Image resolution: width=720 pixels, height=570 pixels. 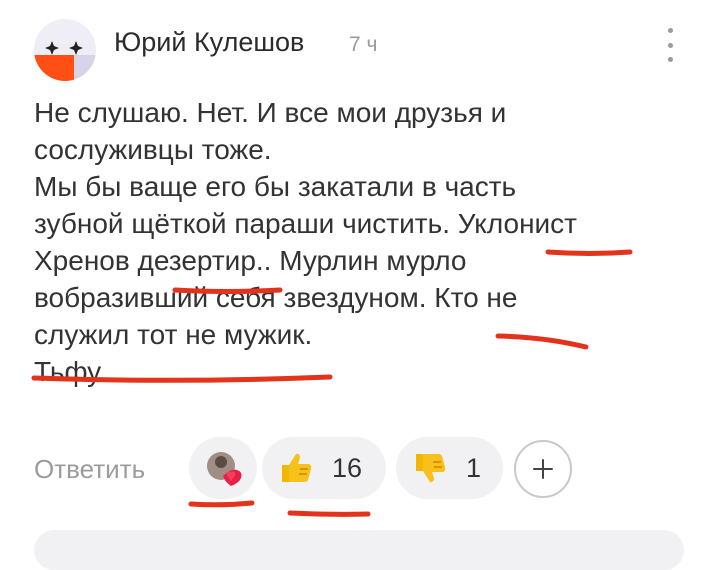 I want to click on comment-line: Хренов дезертир.. Мурлин мурло, so click(x=250, y=260).